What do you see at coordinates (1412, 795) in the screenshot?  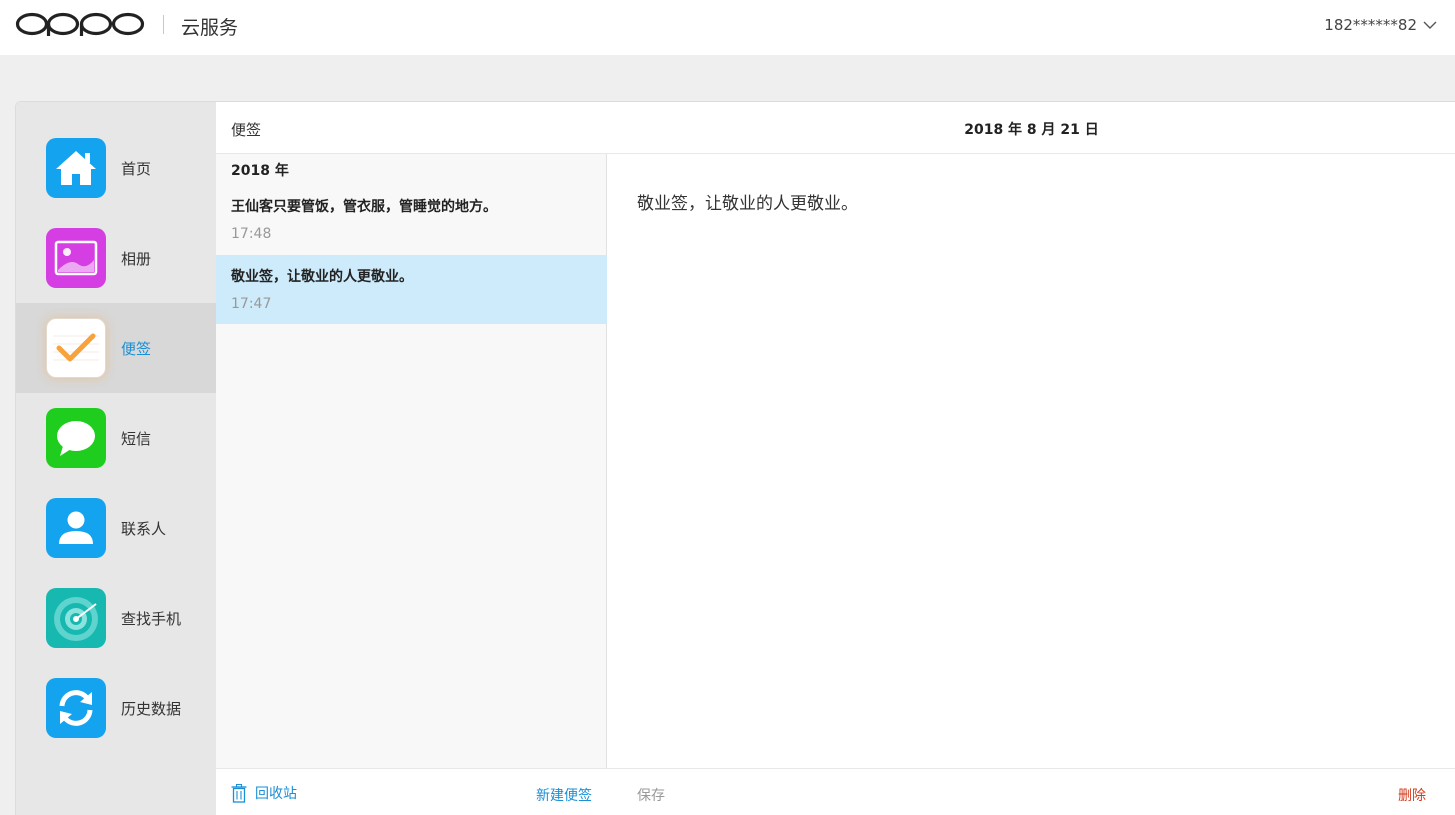 I see `delete-button: 删除` at bounding box center [1412, 795].